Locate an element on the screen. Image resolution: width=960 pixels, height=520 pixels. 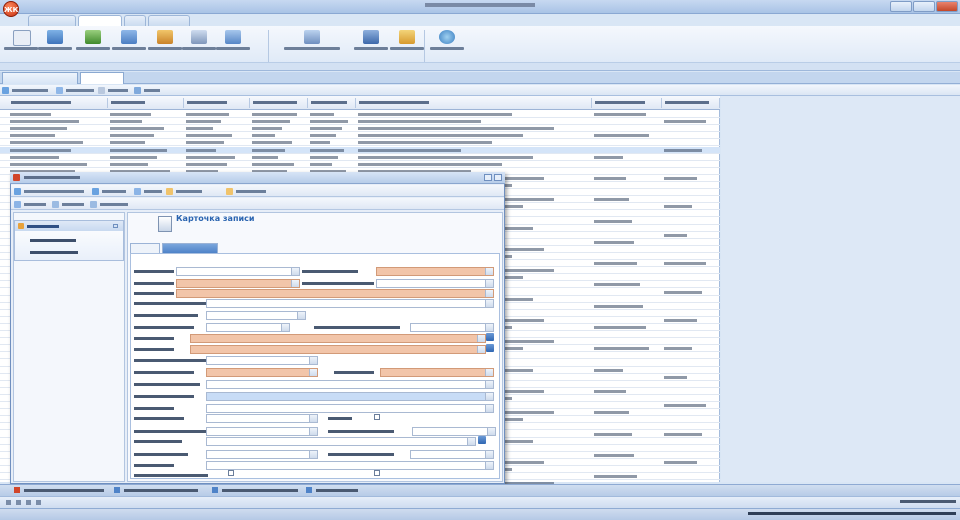
navigator-buttons is located at coordinates (26, 502).